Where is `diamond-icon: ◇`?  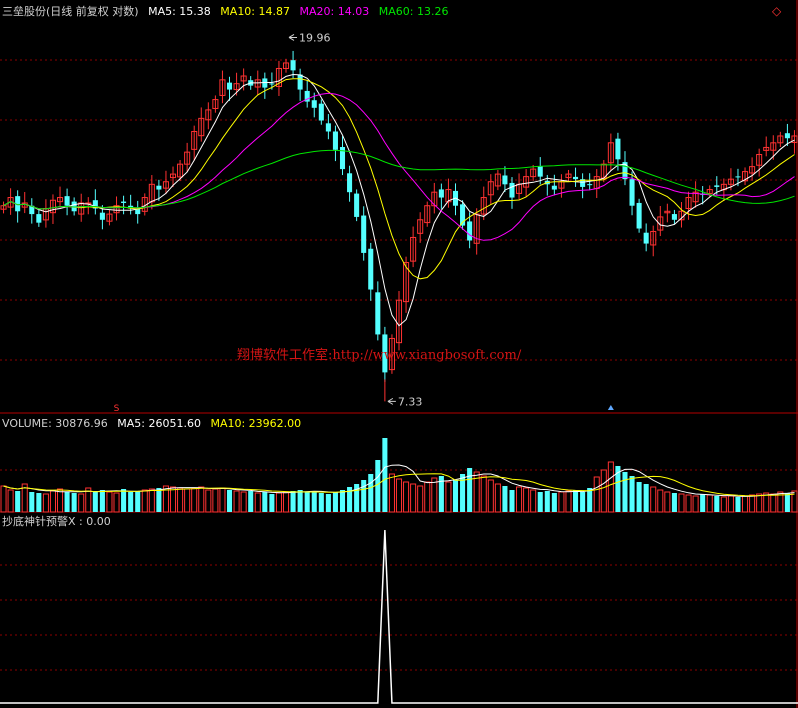 diamond-icon: ◇ is located at coordinates (776, 11).